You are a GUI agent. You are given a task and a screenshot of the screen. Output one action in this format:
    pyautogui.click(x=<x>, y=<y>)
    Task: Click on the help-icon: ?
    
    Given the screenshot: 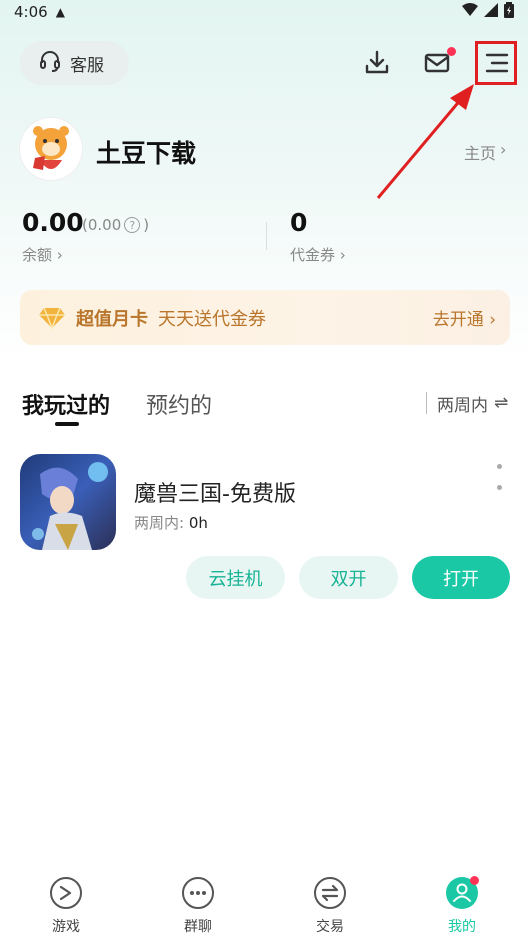 What is the action you would take?
    pyautogui.click(x=132, y=225)
    